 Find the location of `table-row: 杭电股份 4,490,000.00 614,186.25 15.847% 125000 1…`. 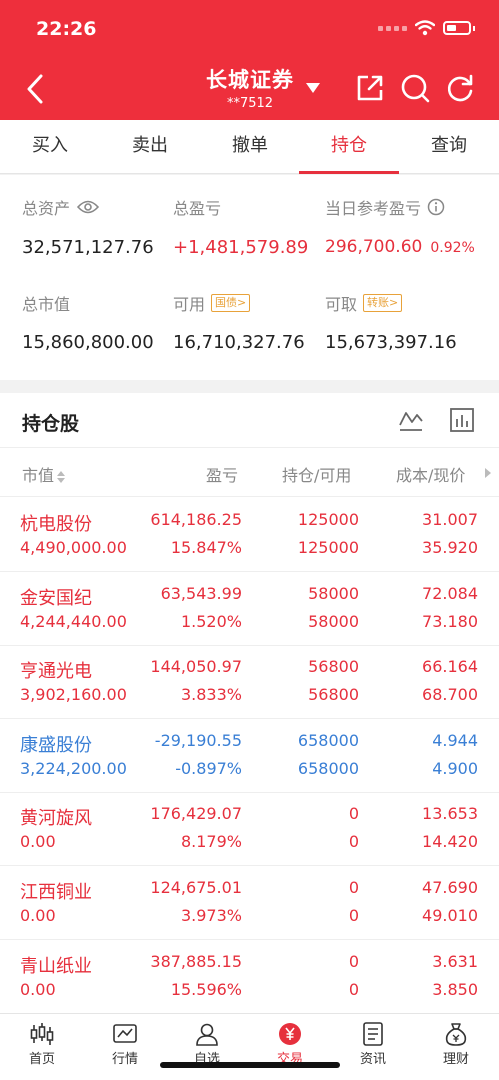

table-row: 杭电股份 4,490,000.00 614,186.25 15.847% 125000 1… is located at coordinates (249, 535).